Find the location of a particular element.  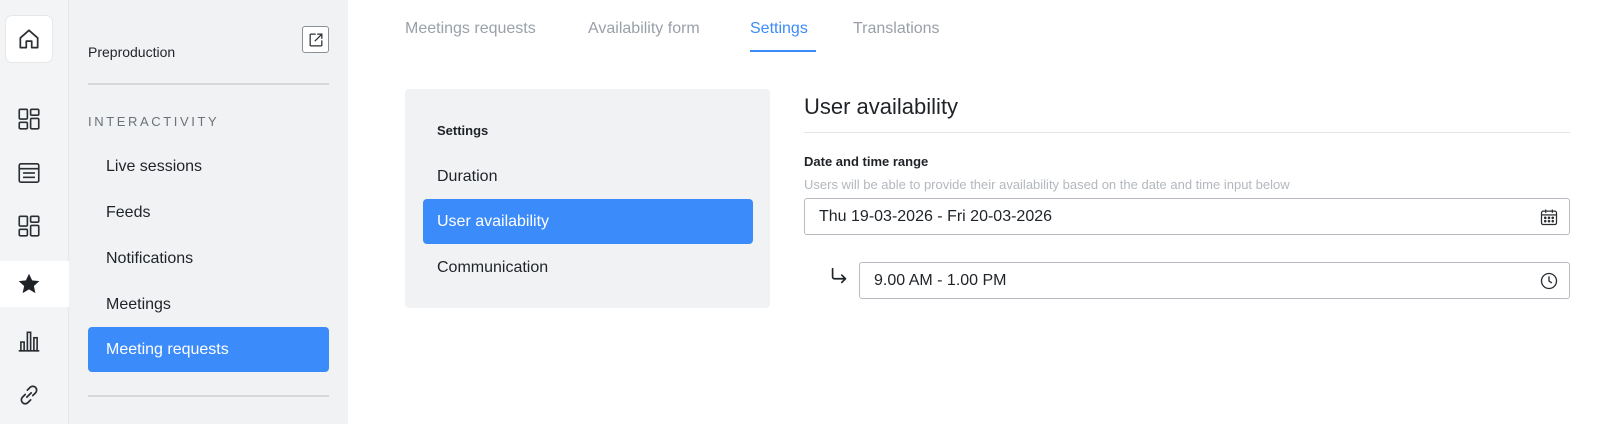

list-icon is located at coordinates (29, 173).